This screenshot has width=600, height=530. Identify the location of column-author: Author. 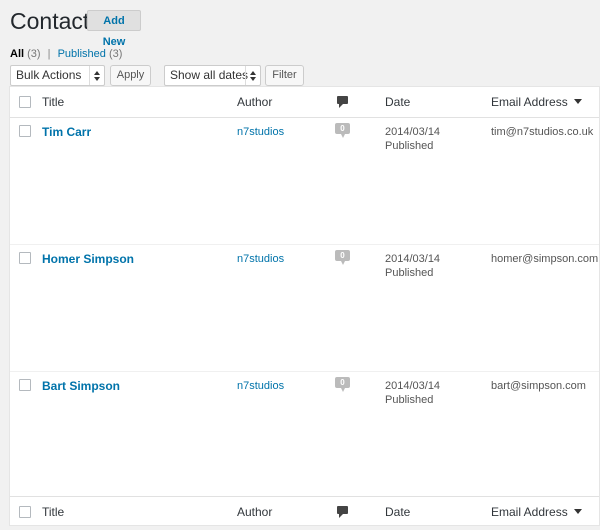
(255, 102).